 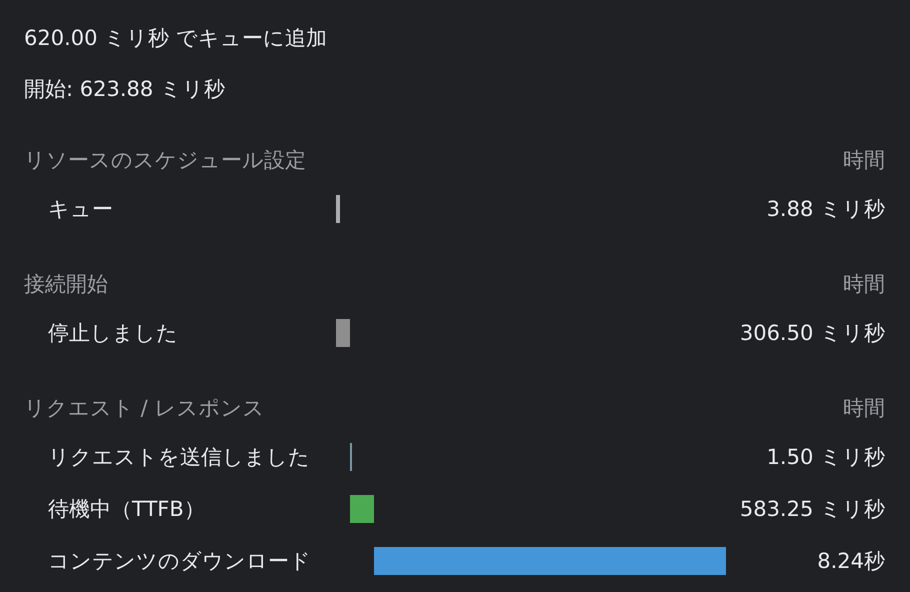 What do you see at coordinates (811, 333) in the screenshot?
I see `duration-text: 306.50 ミリ秒` at bounding box center [811, 333].